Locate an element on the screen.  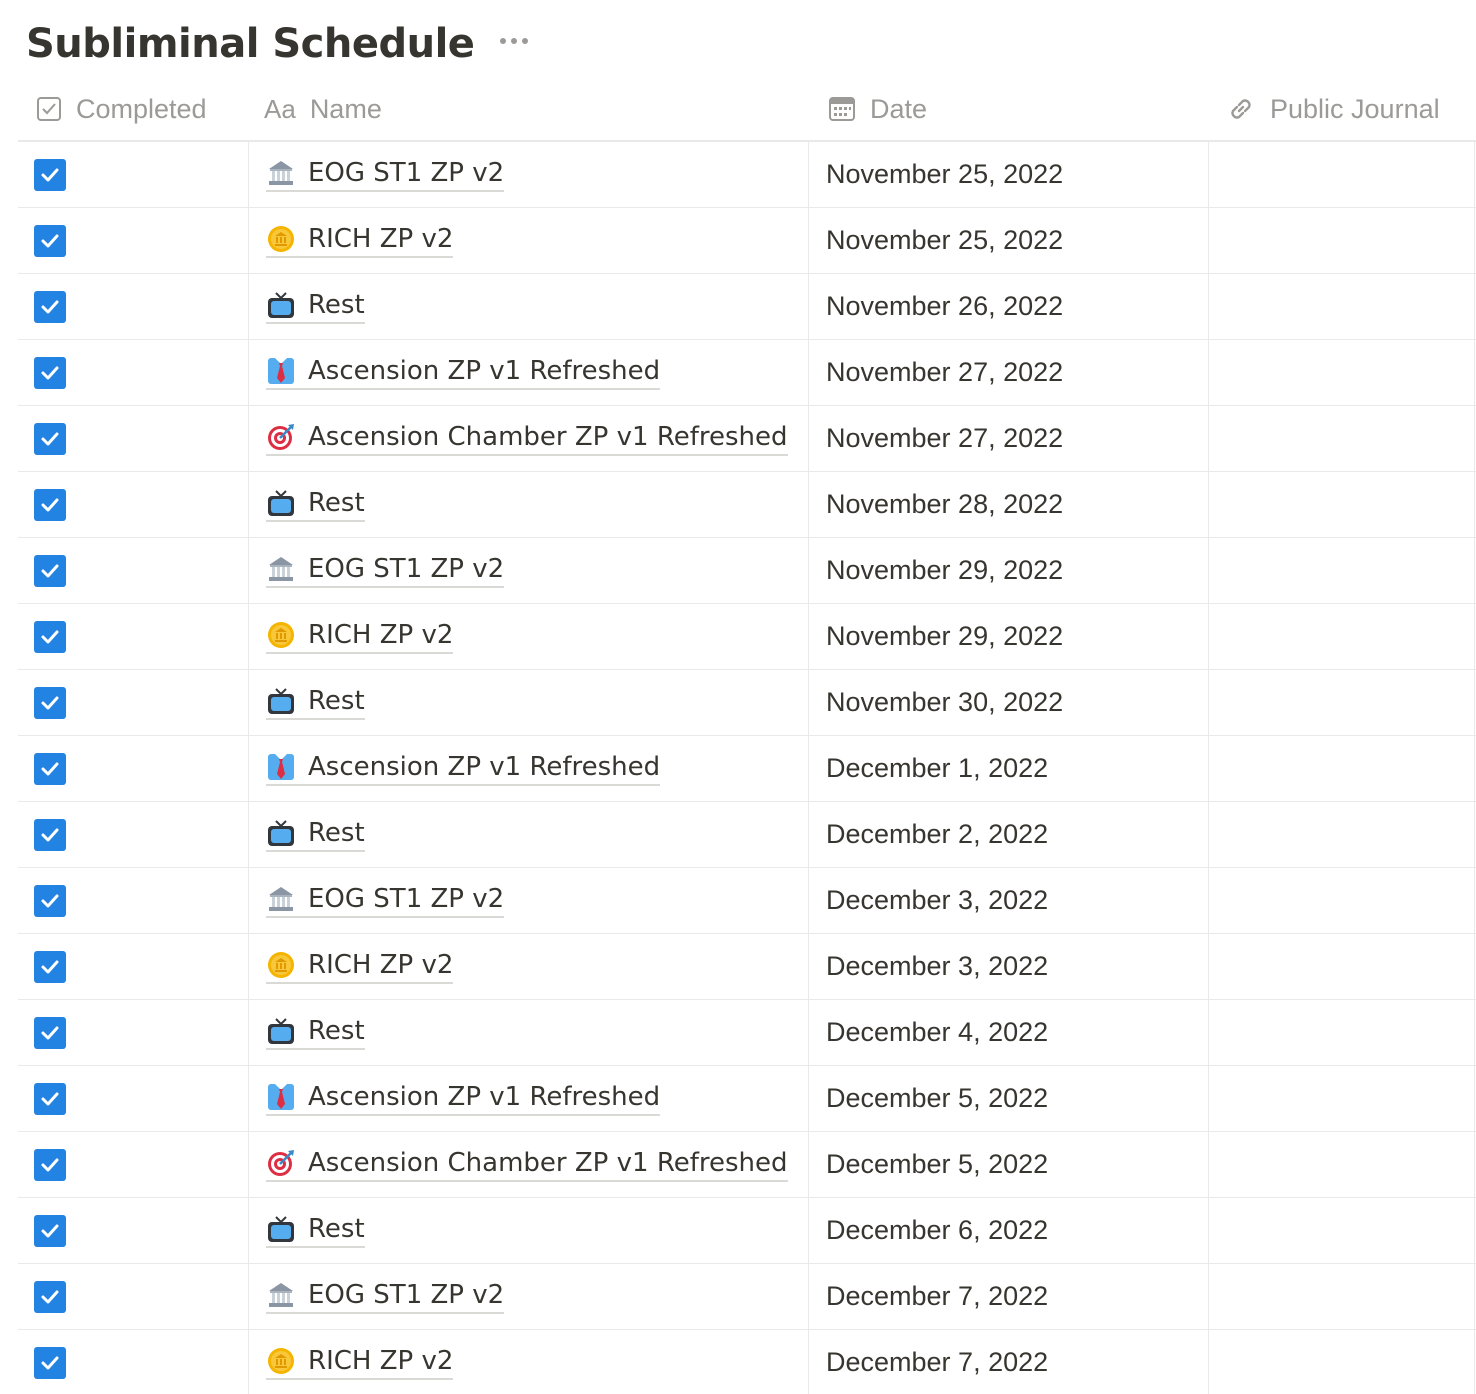
date-cell: December 6, 2022 is located at coordinates (1008, 1230).